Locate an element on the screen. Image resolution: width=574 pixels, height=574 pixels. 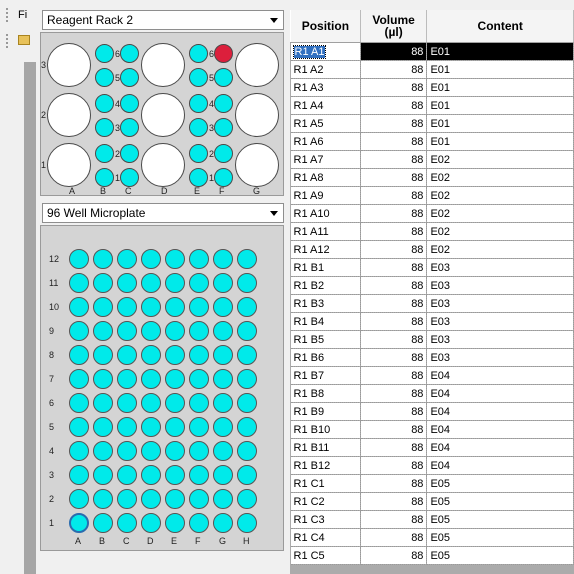
position-cell: R1 B4 is located at coordinates (325, 321).